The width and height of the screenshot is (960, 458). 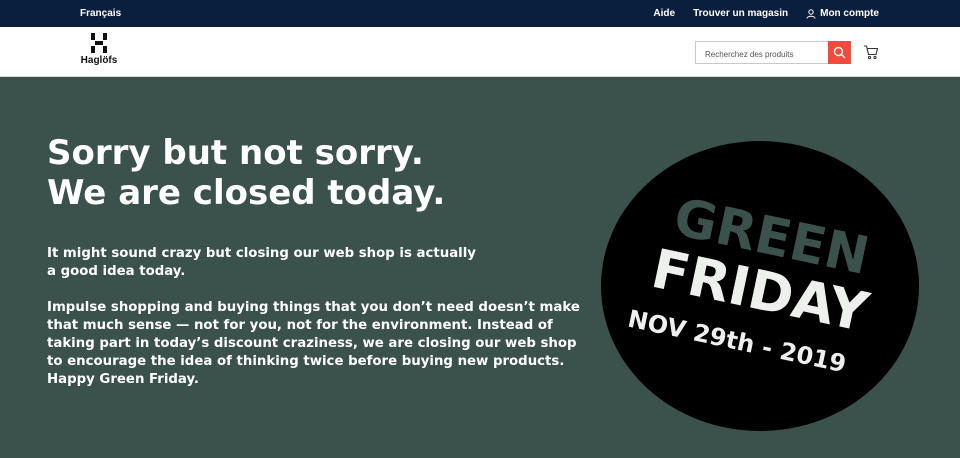 I want to click on main-header: Haglöfs, so click(x=480, y=52).